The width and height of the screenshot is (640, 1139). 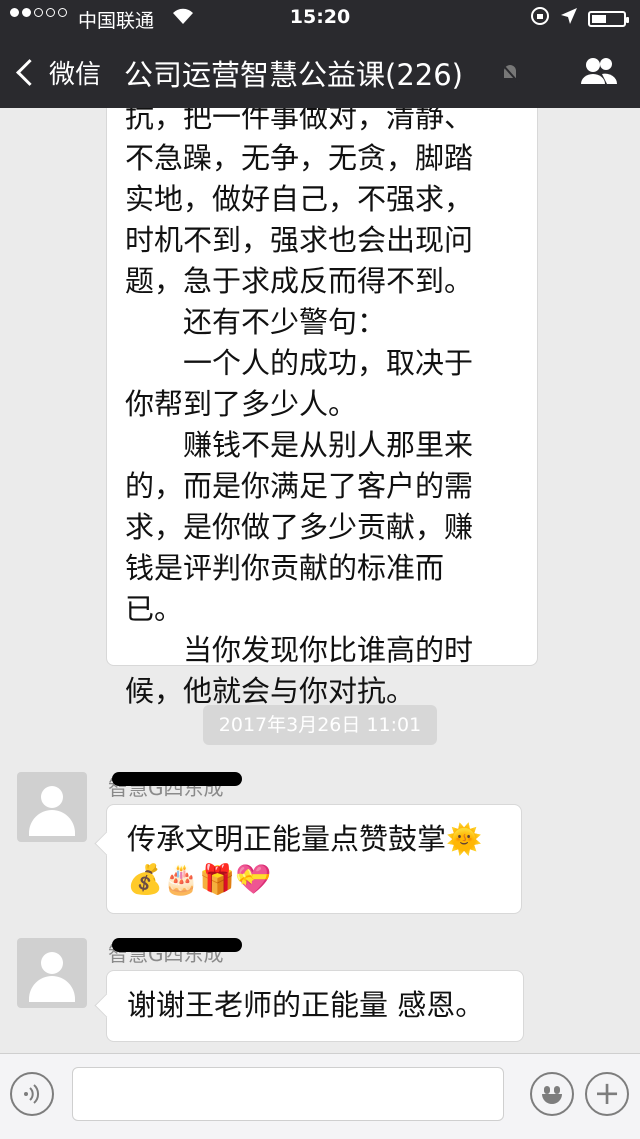 What do you see at coordinates (293, 75) in the screenshot?
I see `chat-title: 公司运营智慧公益课(226)` at bounding box center [293, 75].